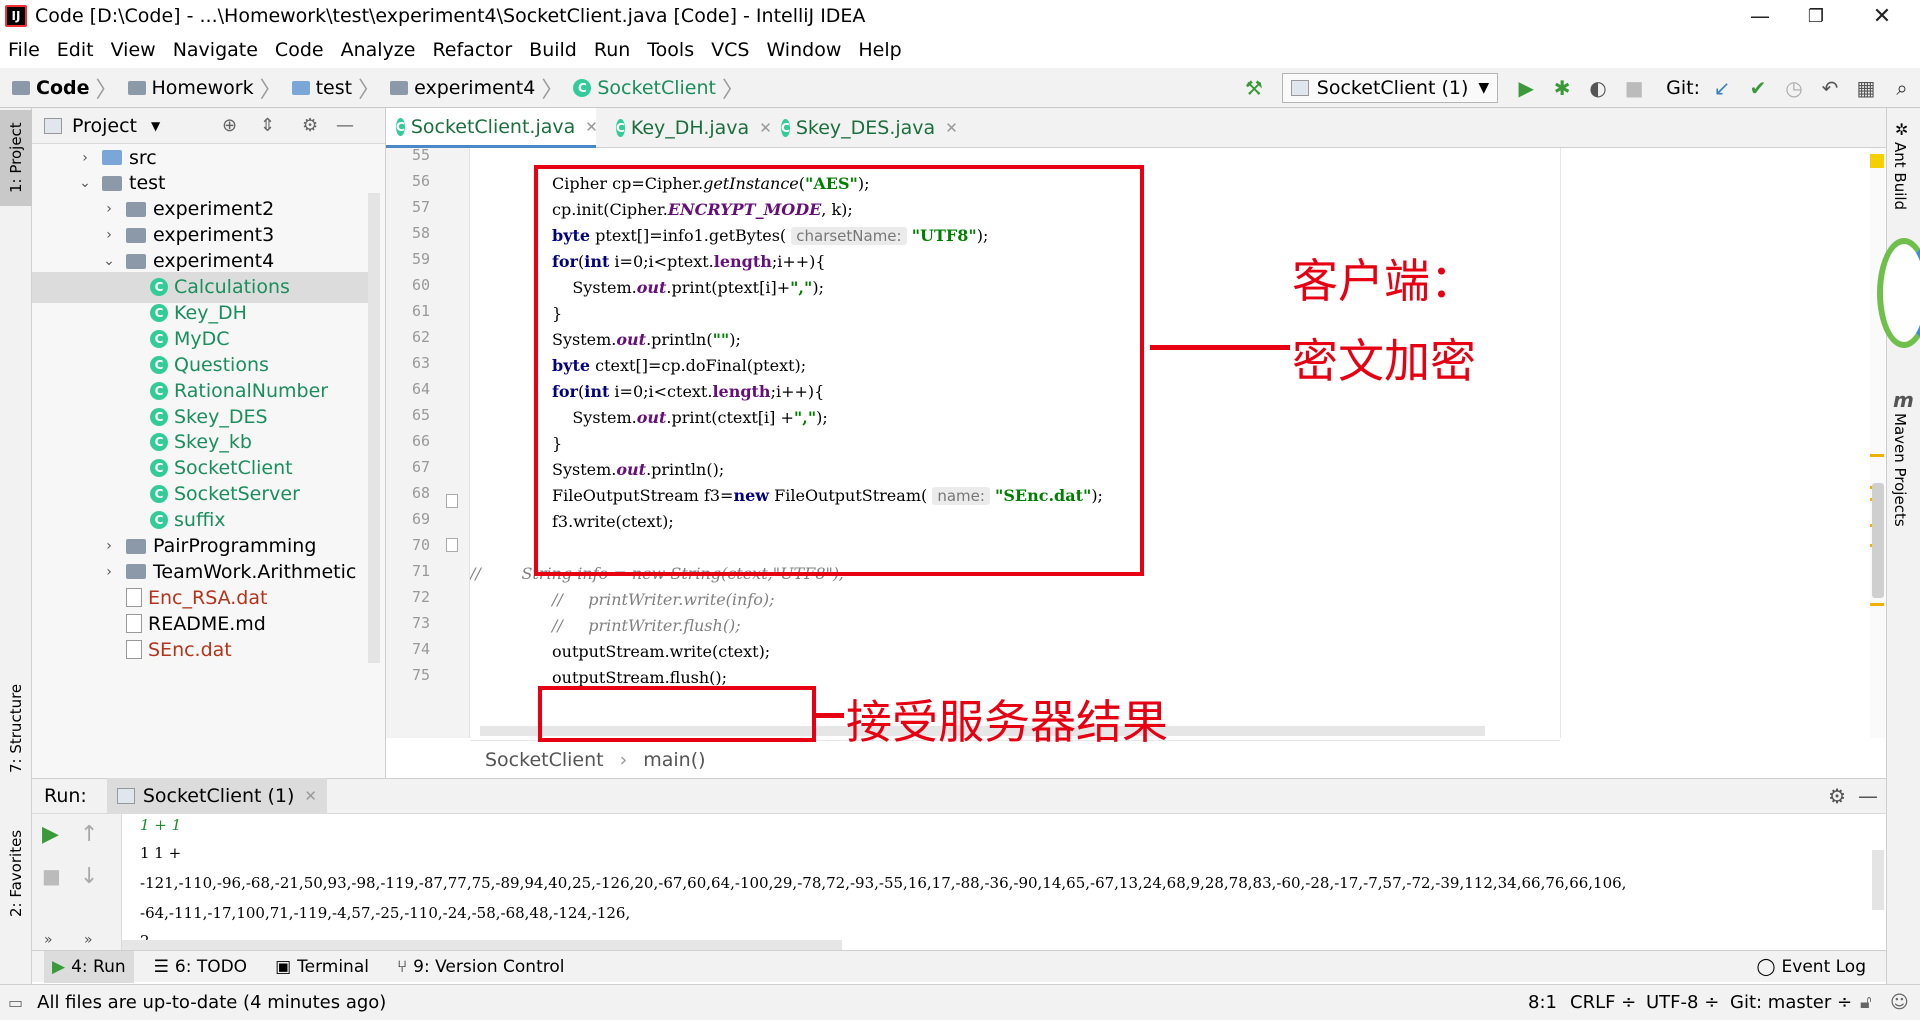 The height and width of the screenshot is (1020, 1920). Describe the element at coordinates (544, 760) in the screenshot. I see `breadcrumb-class: SocketClient` at that location.